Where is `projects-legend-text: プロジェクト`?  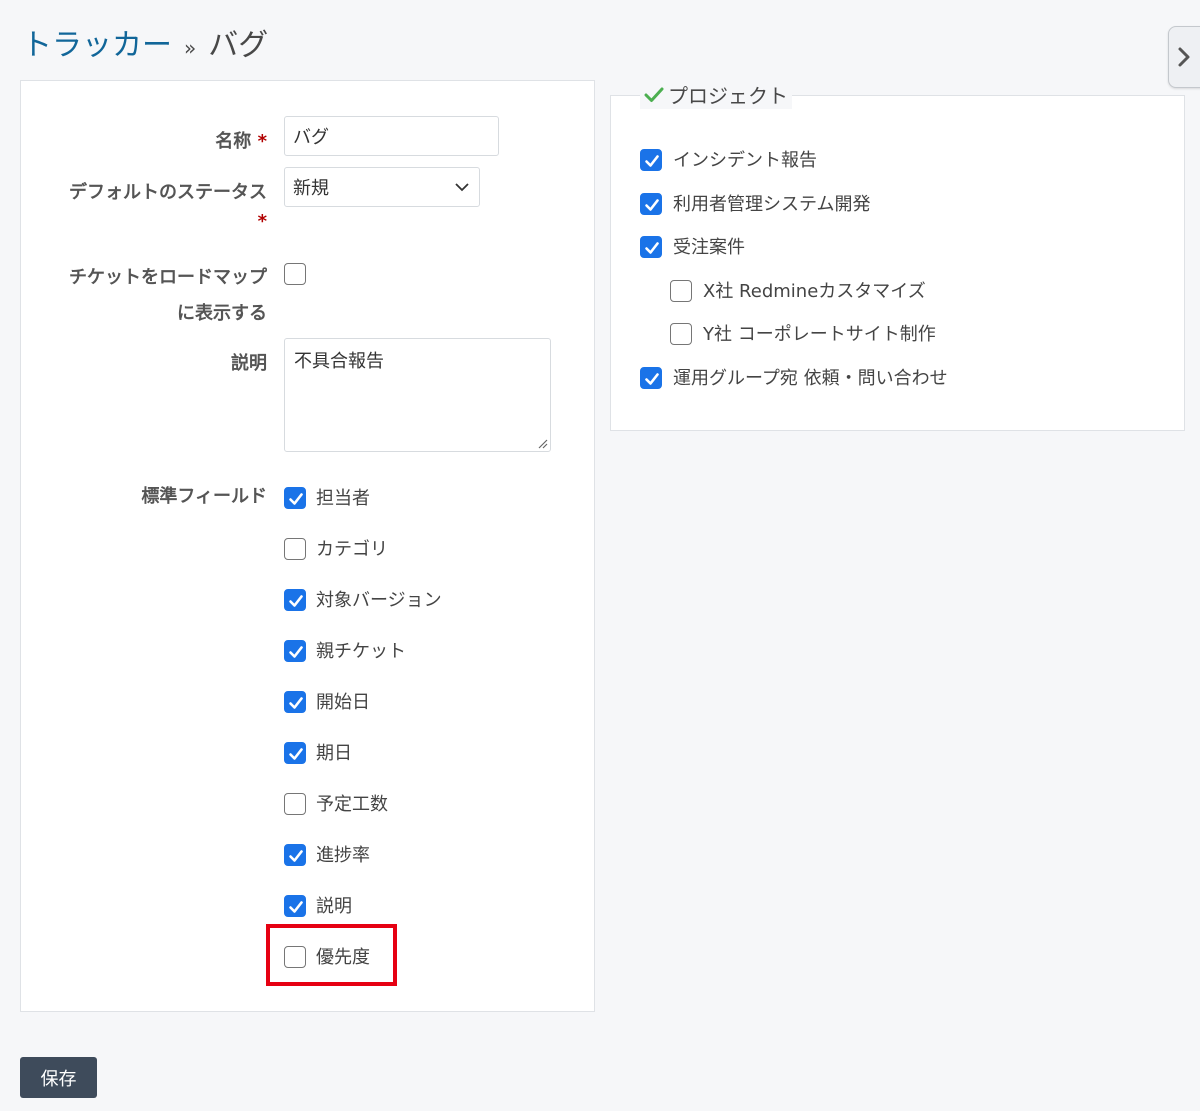
projects-legend-text: プロジェクト is located at coordinates (728, 96).